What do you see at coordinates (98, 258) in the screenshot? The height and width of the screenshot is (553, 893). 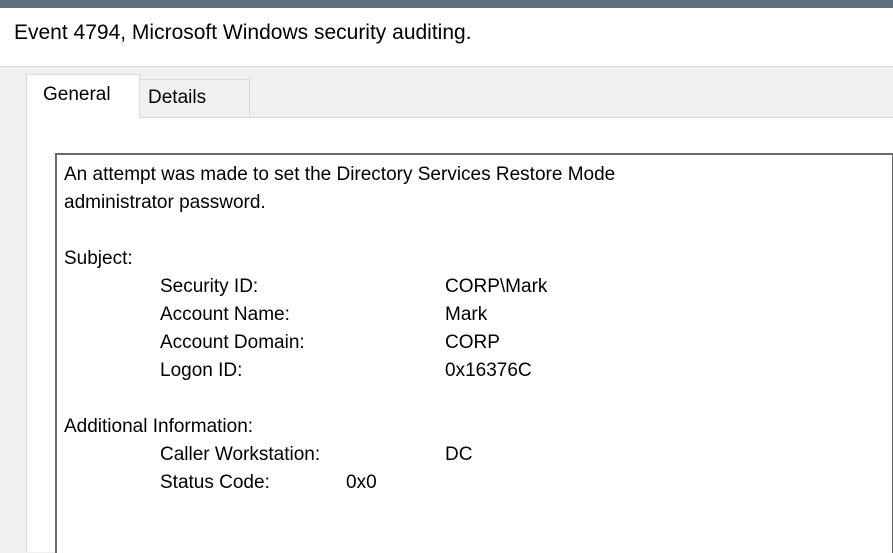 I see `subject-heading: Subject:` at bounding box center [98, 258].